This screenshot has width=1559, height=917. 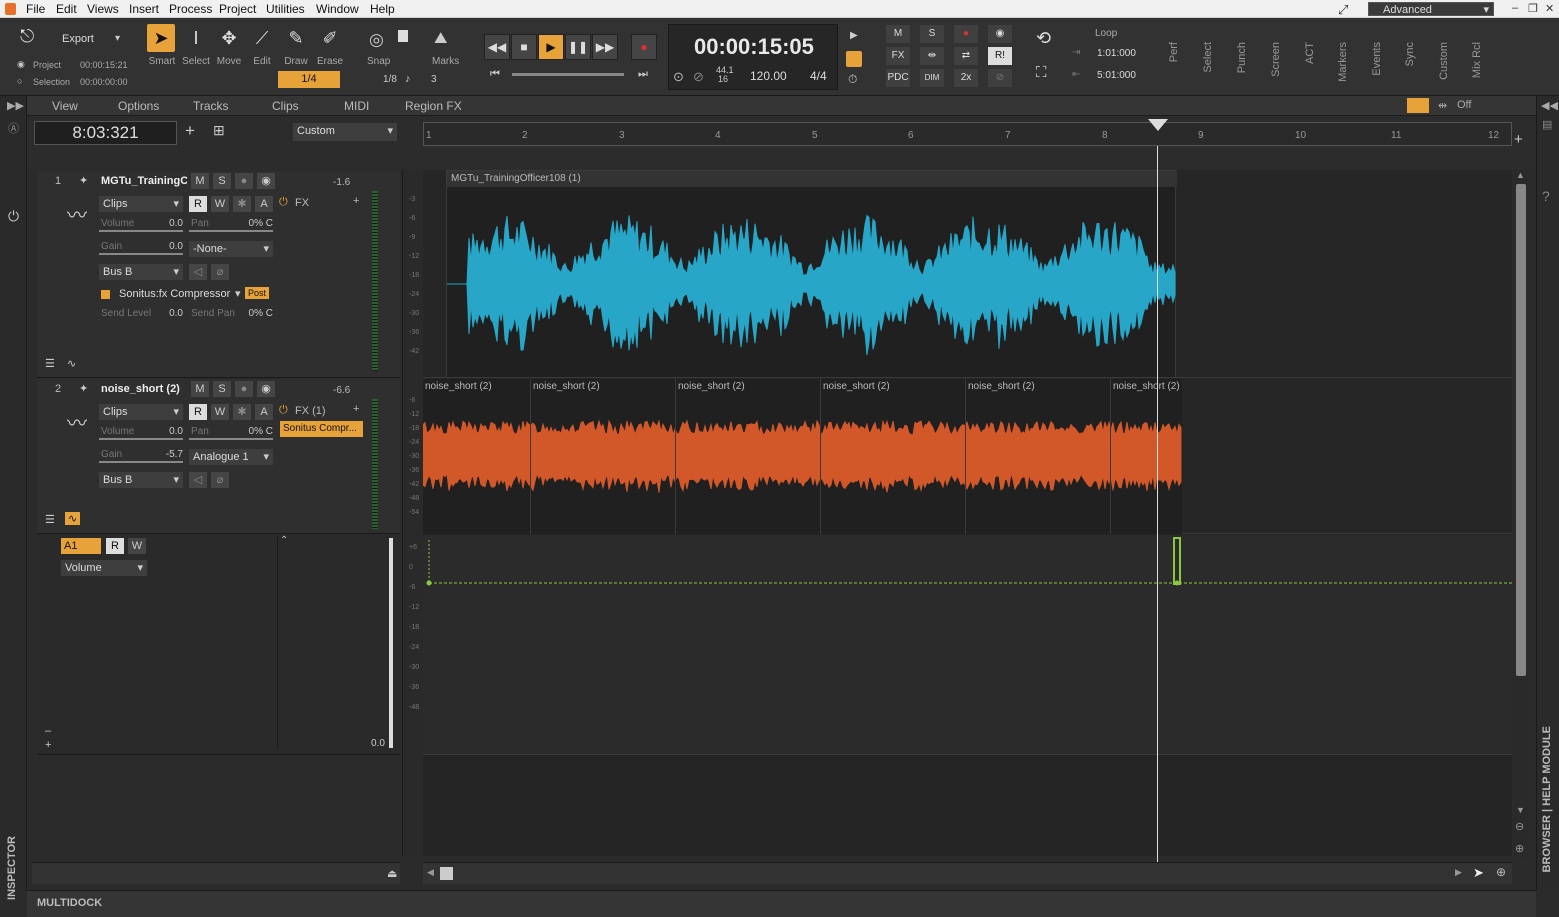 What do you see at coordinates (1043, 38) in the screenshot?
I see `loop-icon: ⟲` at bounding box center [1043, 38].